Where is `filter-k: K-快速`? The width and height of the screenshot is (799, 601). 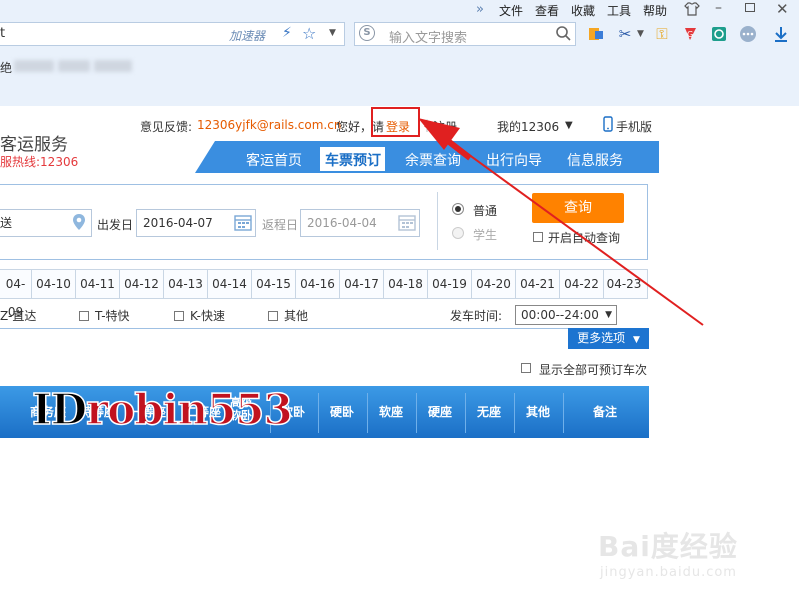
filter-k: K-快速 is located at coordinates (199, 315).